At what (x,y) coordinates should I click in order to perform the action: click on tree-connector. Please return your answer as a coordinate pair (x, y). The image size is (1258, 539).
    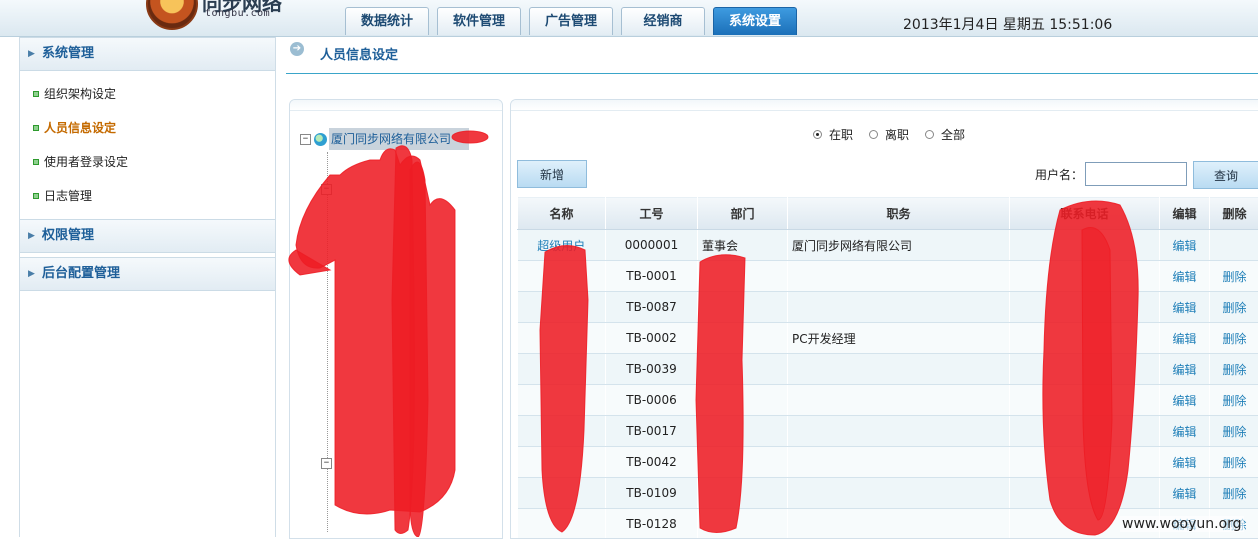
    Looking at the image, I should click on (327, 342).